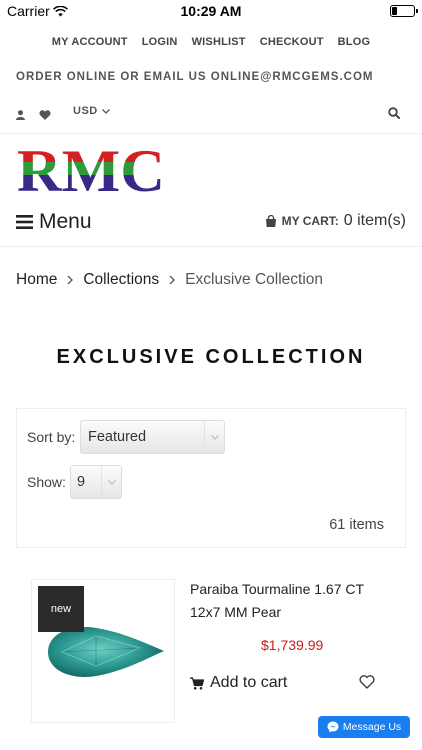 The height and width of the screenshot is (750, 422). What do you see at coordinates (103, 651) in the screenshot?
I see `product-image: new` at bounding box center [103, 651].